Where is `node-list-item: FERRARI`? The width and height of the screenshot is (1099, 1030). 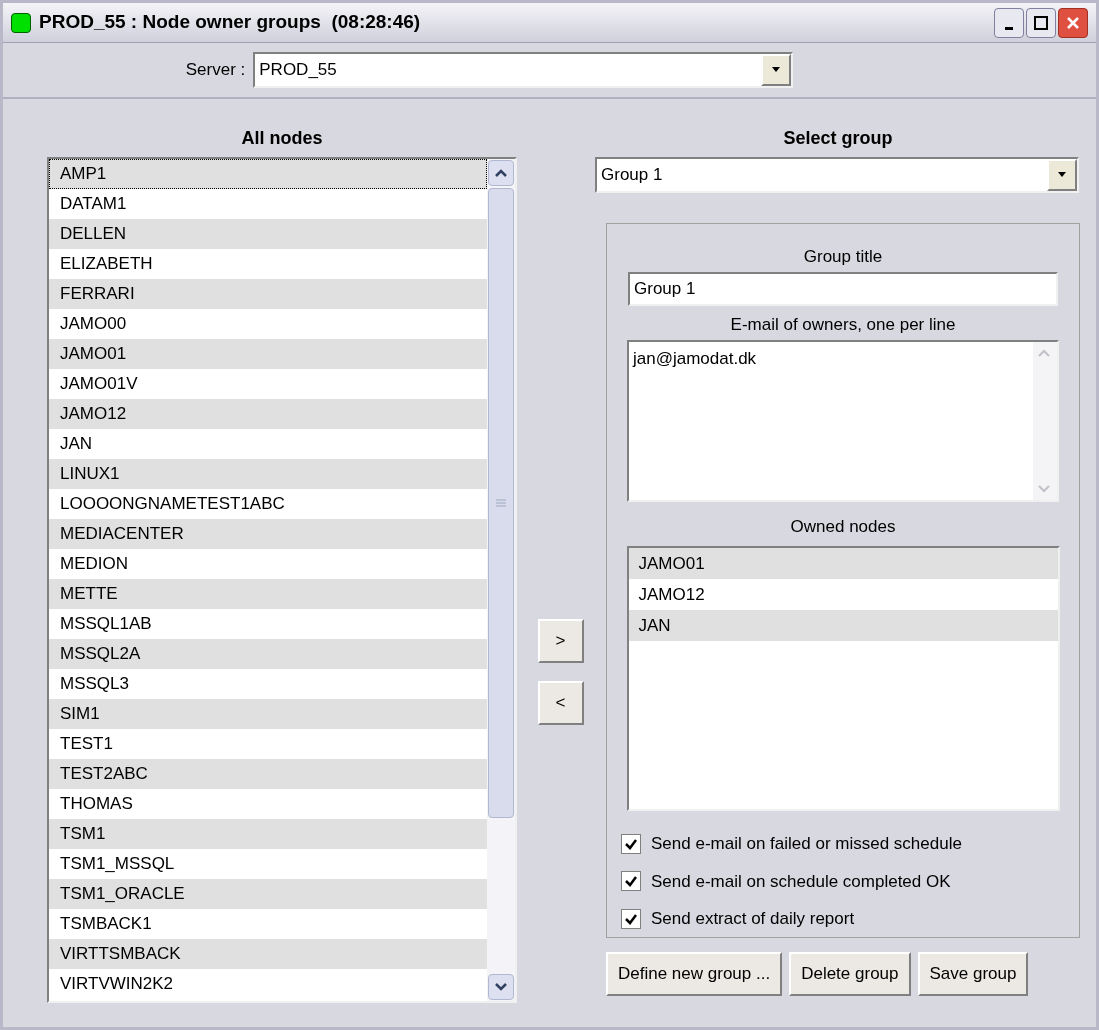
node-list-item: FERRARI is located at coordinates (268, 294).